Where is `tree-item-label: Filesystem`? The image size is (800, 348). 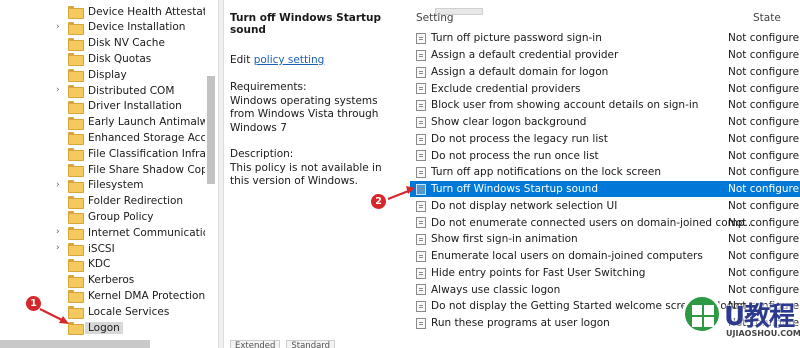
tree-item-label: Filesystem is located at coordinates (116, 185).